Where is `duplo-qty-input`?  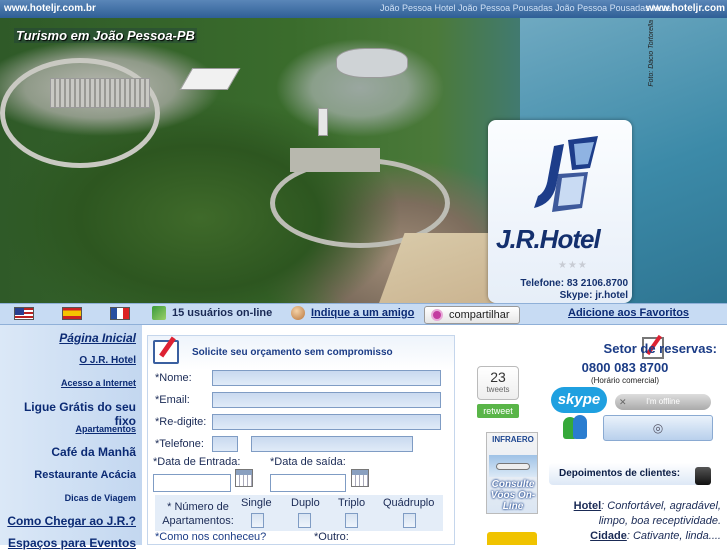 duplo-qty-input is located at coordinates (304, 520).